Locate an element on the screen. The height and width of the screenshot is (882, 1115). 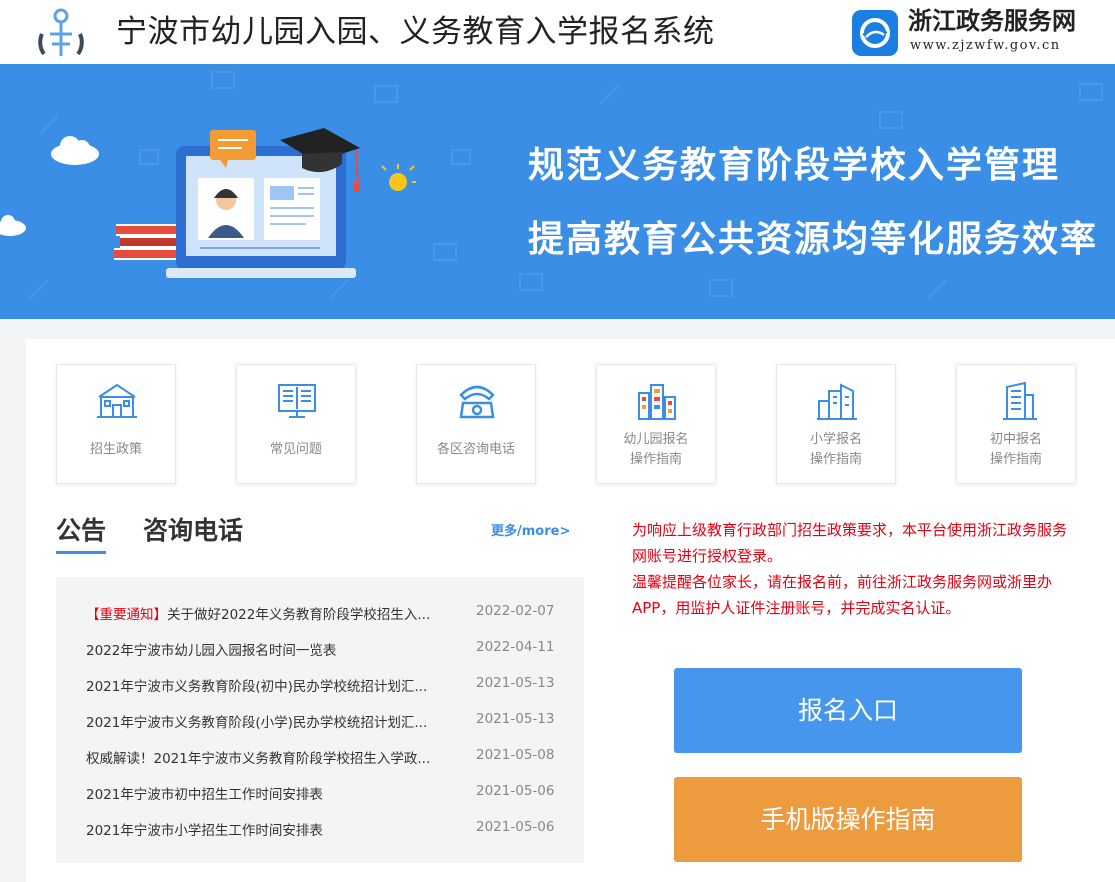
list-item: 2021年宁波市初中招生工作时间安排表 2021-05-06 is located at coordinates (321, 801).